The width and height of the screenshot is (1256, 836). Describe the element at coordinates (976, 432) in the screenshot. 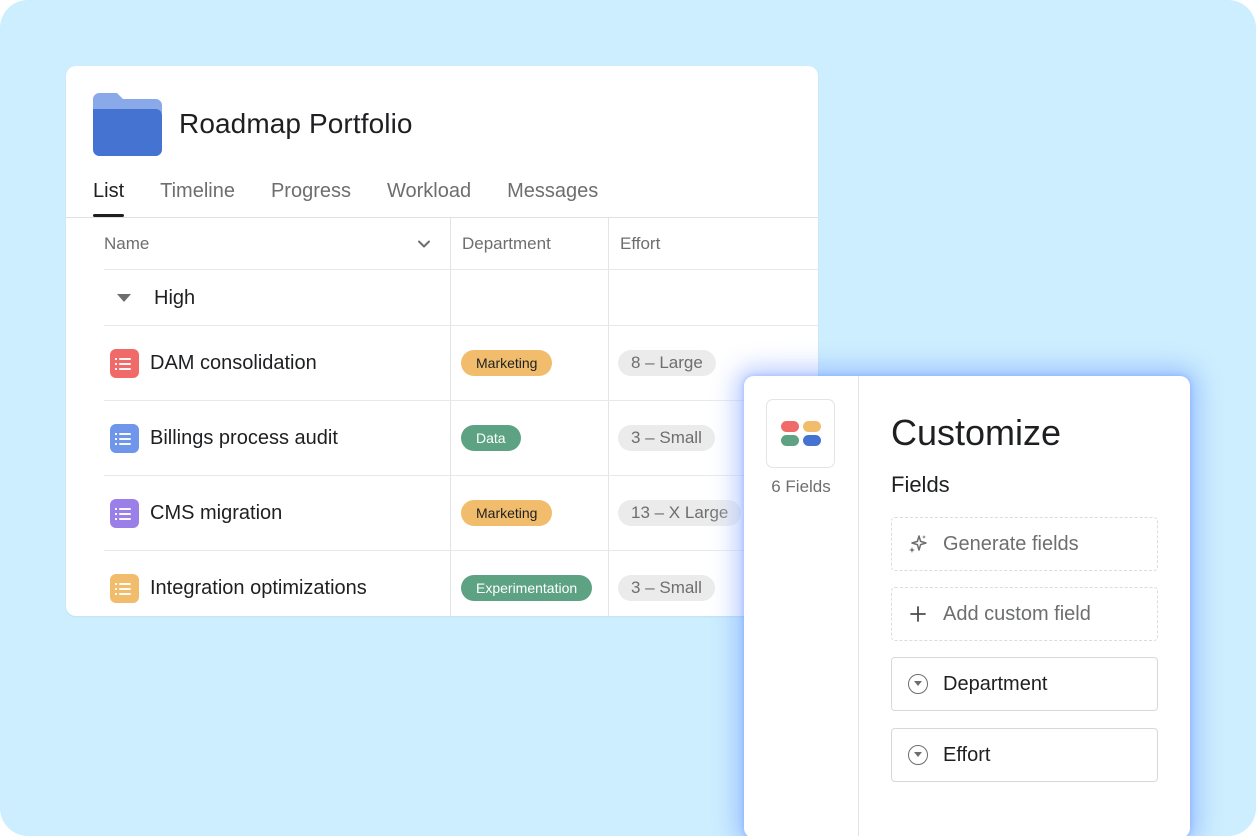

I see `customize-title: Customize` at that location.